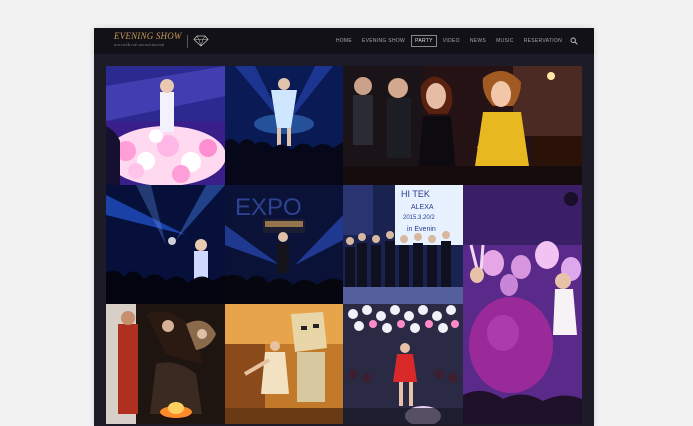 This screenshot has width=693, height=426. What do you see at coordinates (419, 218) in the screenshot?
I see `hitek-sign-3: 2015.3.20/2` at bounding box center [419, 218].